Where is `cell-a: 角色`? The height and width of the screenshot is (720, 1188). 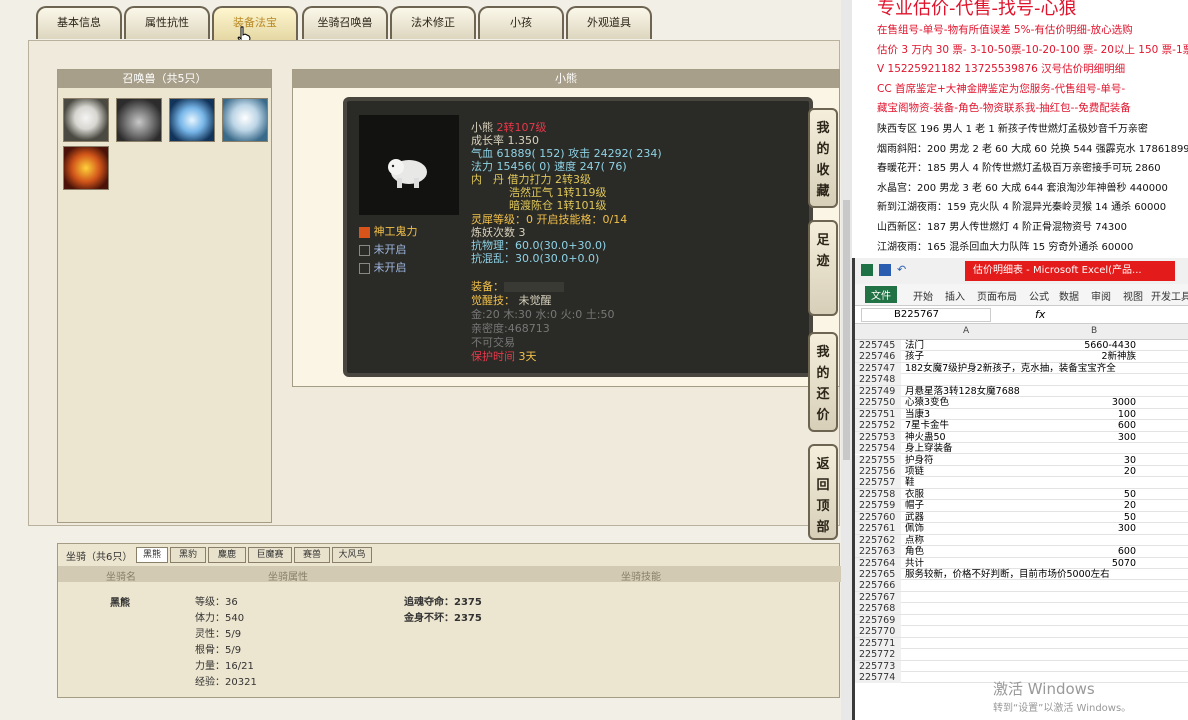
cell-a: 角色 is located at coordinates (914, 551).